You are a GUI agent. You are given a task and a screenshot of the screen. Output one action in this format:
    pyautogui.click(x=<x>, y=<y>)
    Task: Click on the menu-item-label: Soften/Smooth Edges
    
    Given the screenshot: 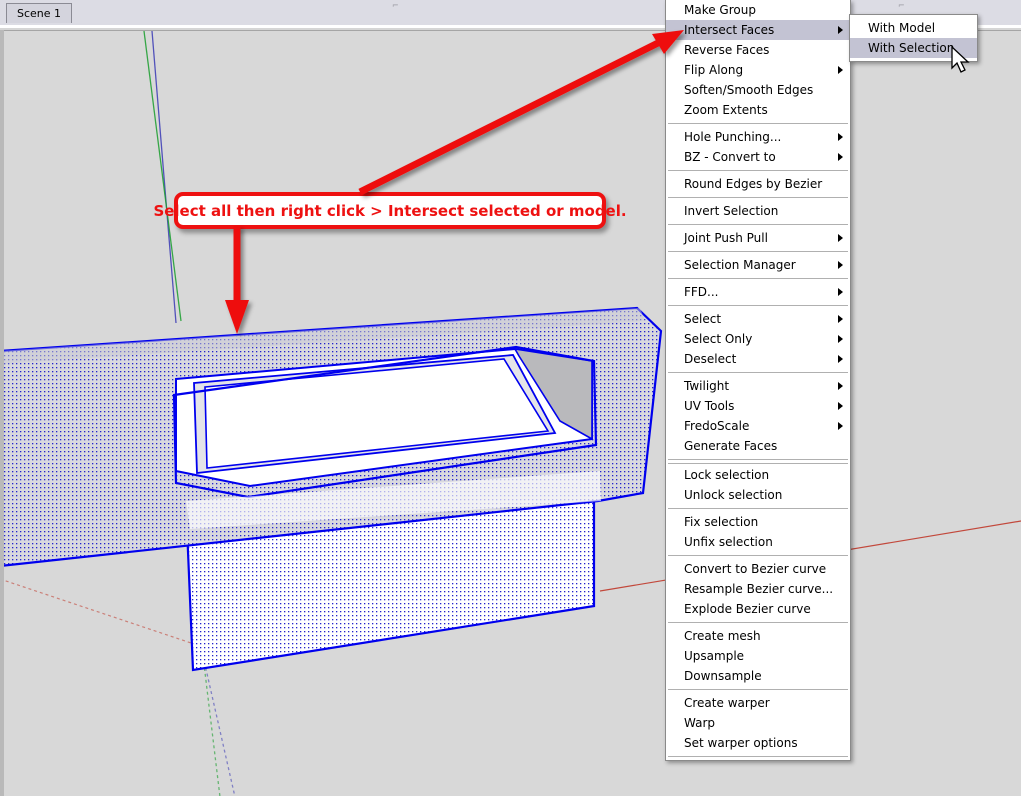 What is the action you would take?
    pyautogui.click(x=749, y=90)
    